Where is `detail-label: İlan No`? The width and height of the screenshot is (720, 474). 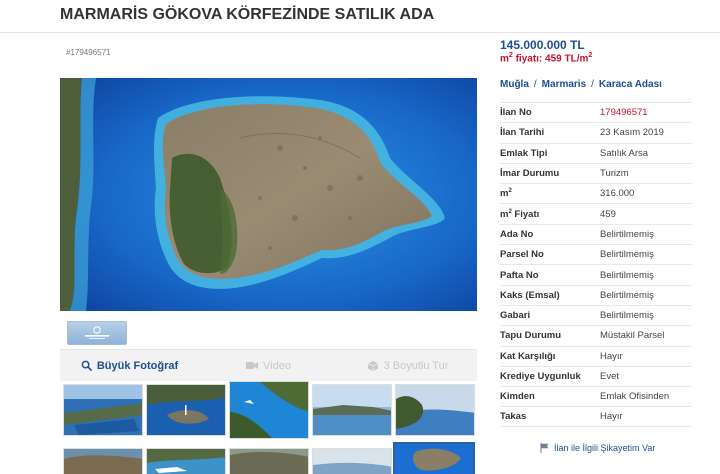
detail-label: İlan No is located at coordinates (516, 113).